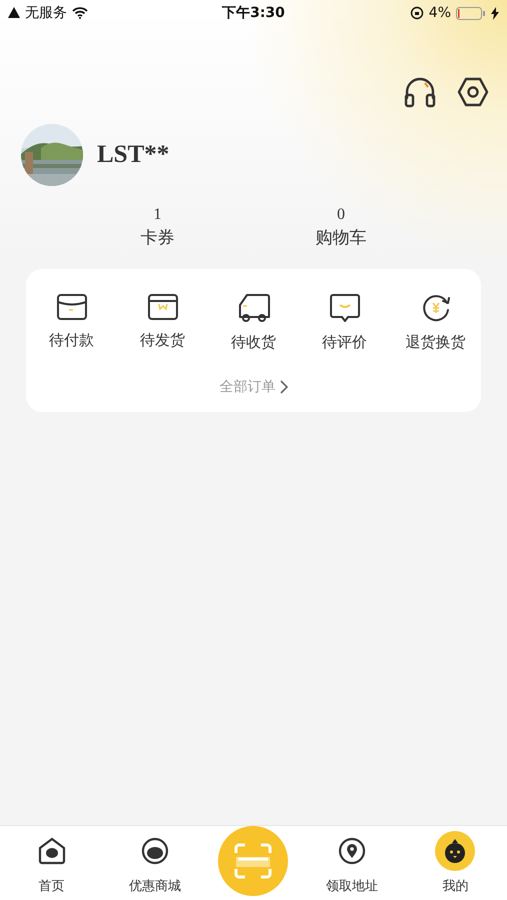  Describe the element at coordinates (284, 387) in the screenshot. I see `chevron-right-icon` at that location.